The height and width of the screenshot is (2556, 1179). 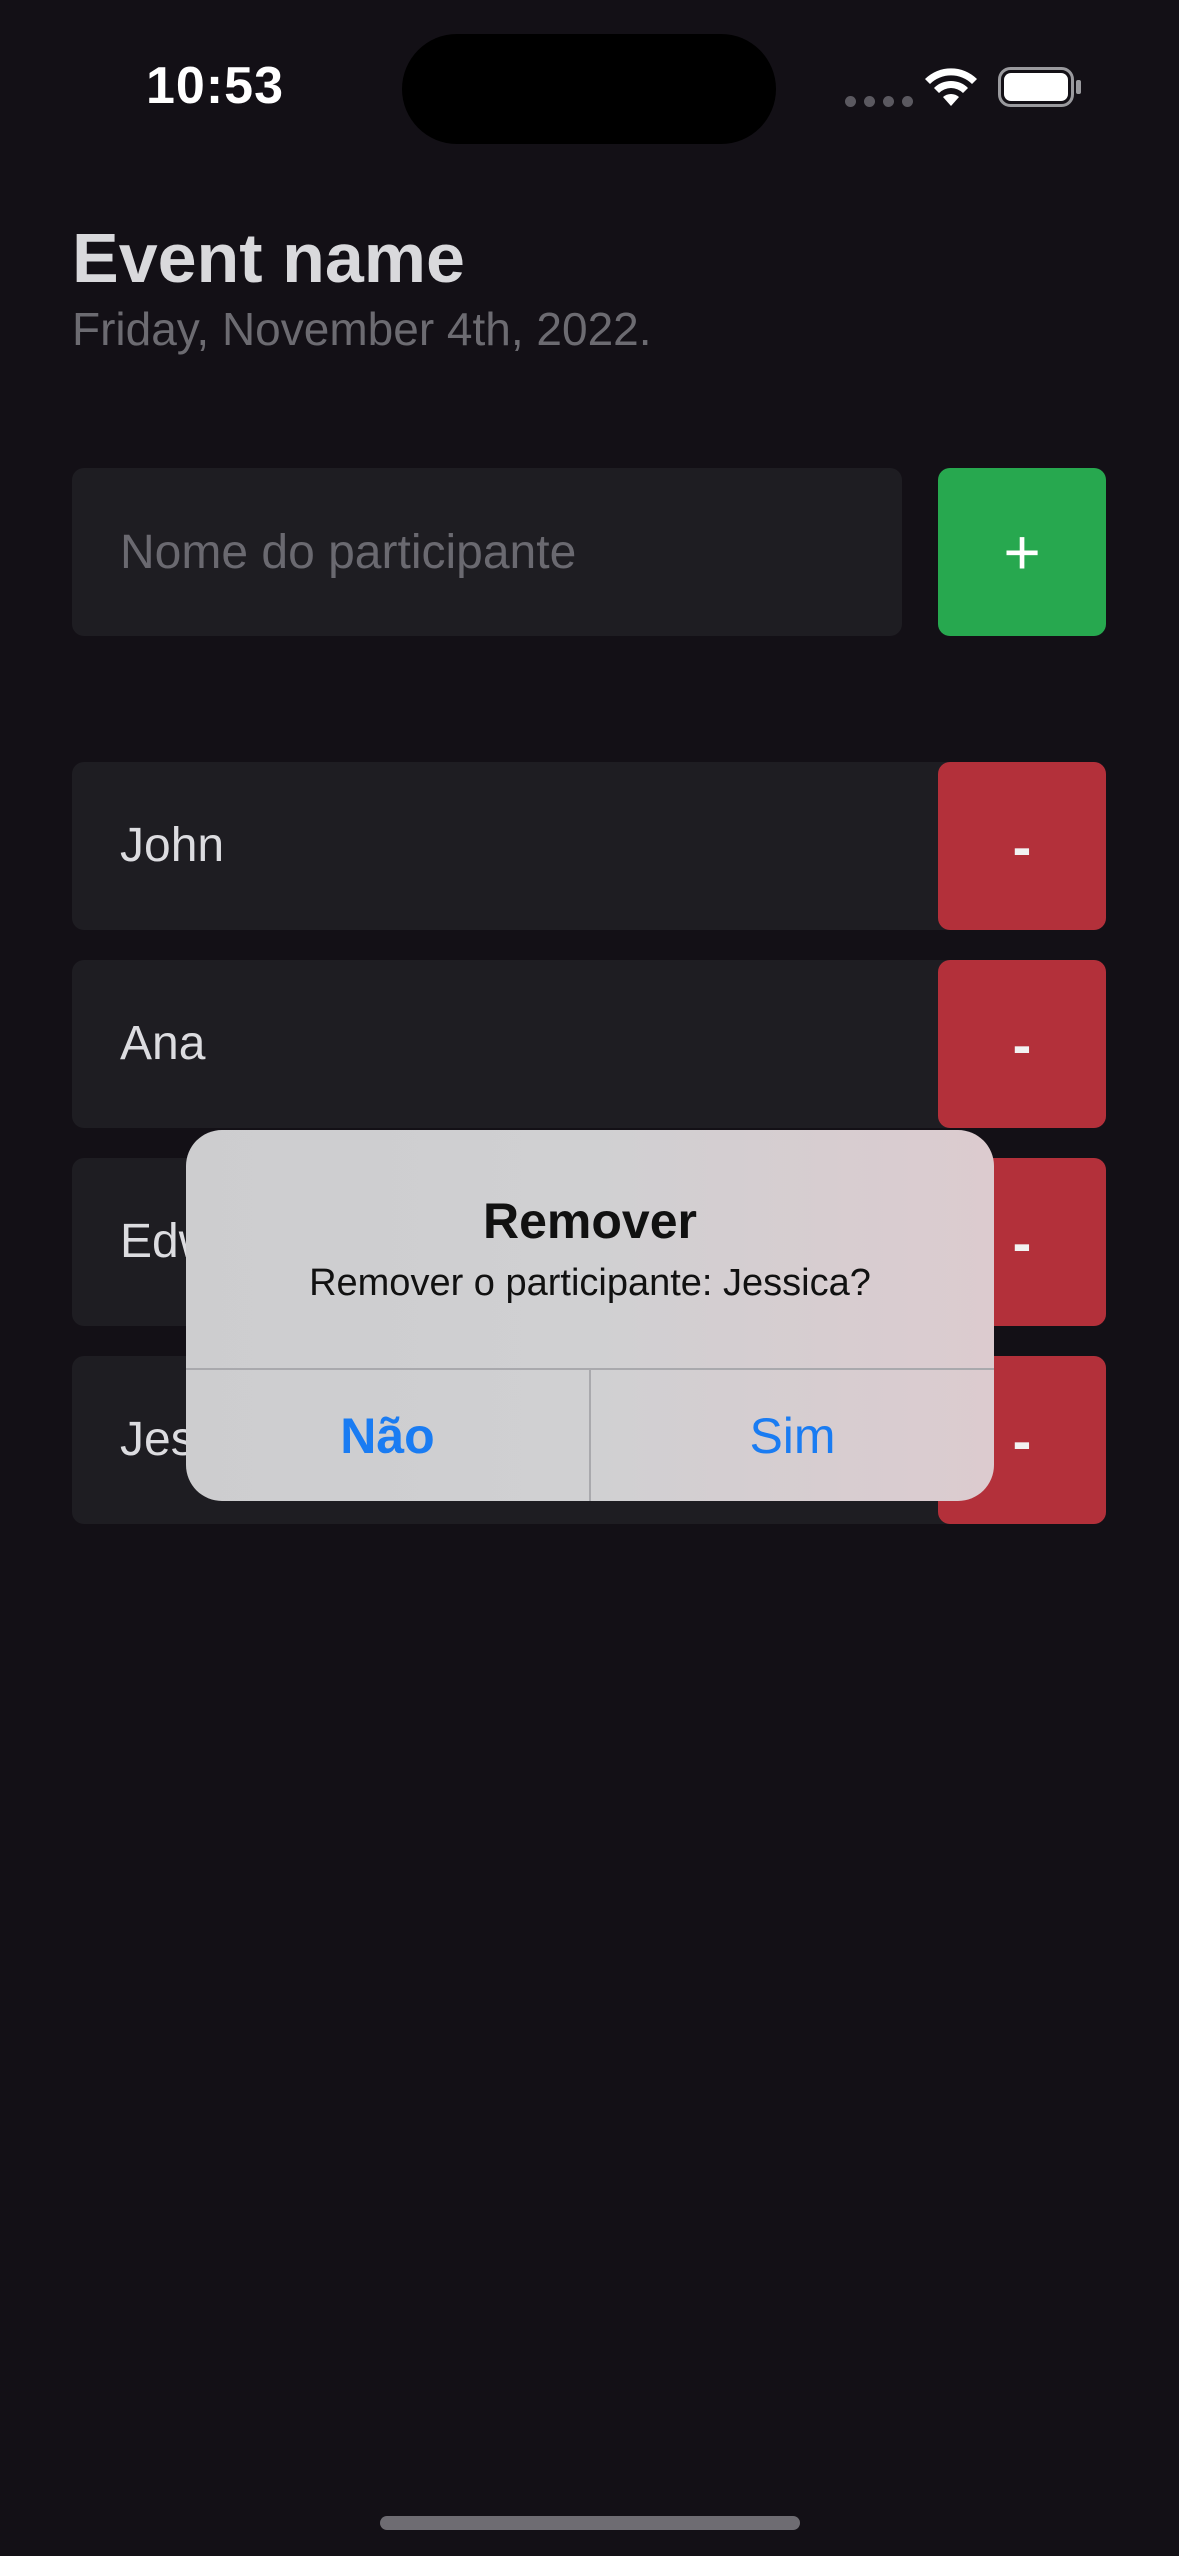 I want to click on participant-item: Ana -, so click(x=589, y=1044).